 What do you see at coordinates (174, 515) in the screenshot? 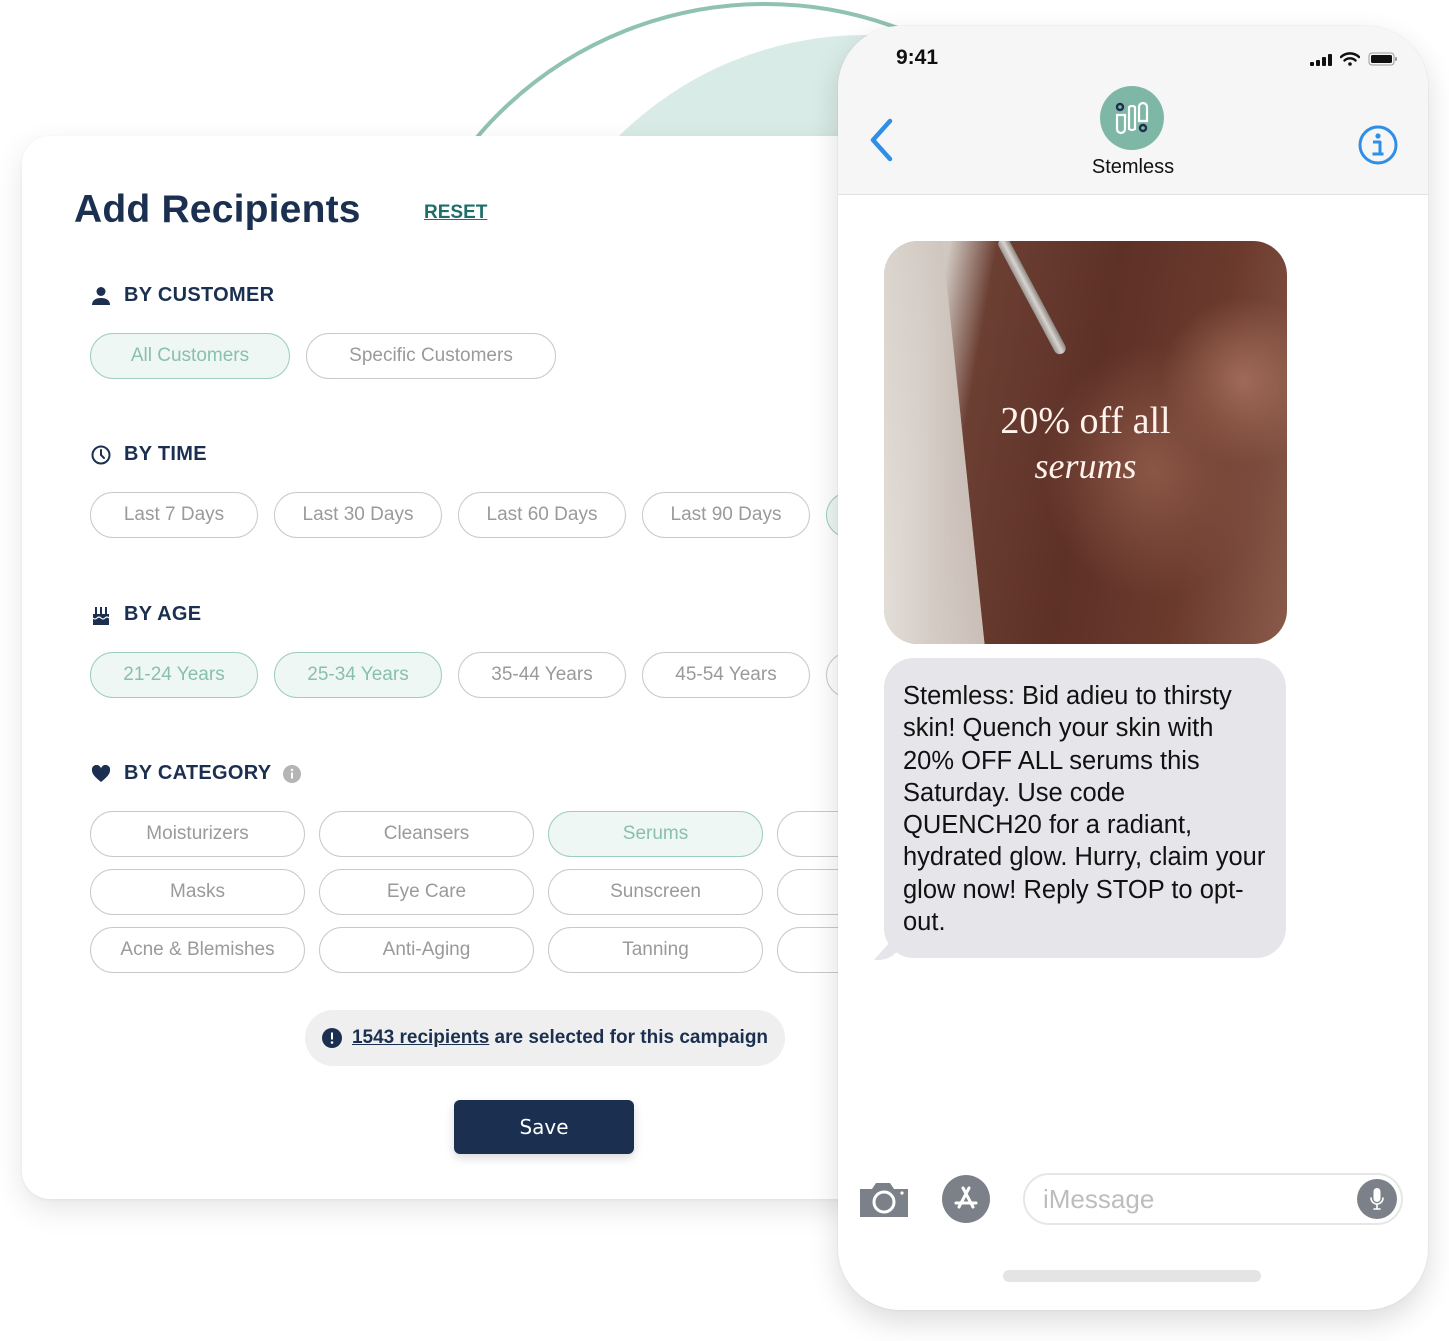
I see `chip-last-7-days: Last 7 Days` at bounding box center [174, 515].